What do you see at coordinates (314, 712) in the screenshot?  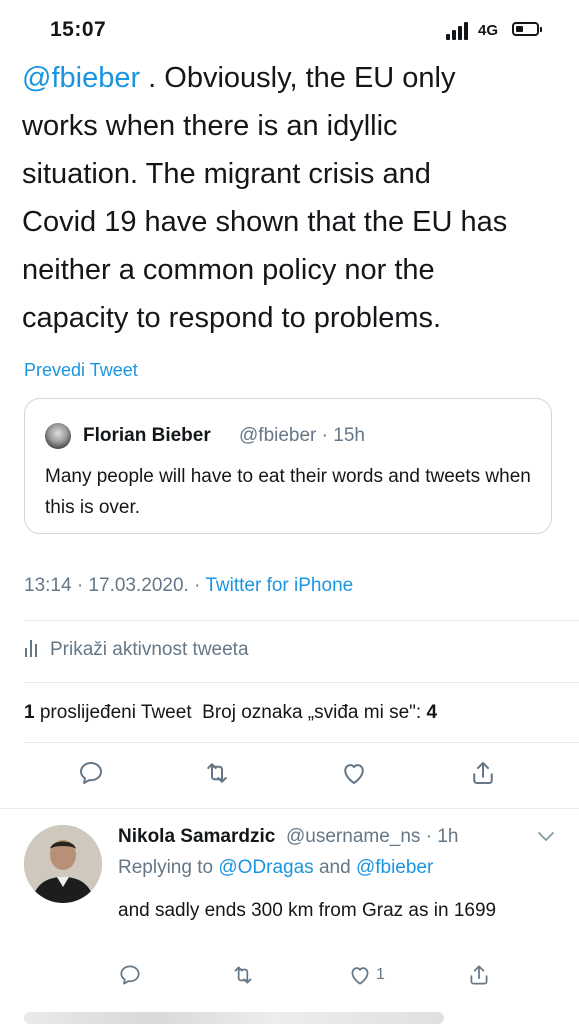 I see `likes-label: Broj oznaka „sviđa mi se":` at bounding box center [314, 712].